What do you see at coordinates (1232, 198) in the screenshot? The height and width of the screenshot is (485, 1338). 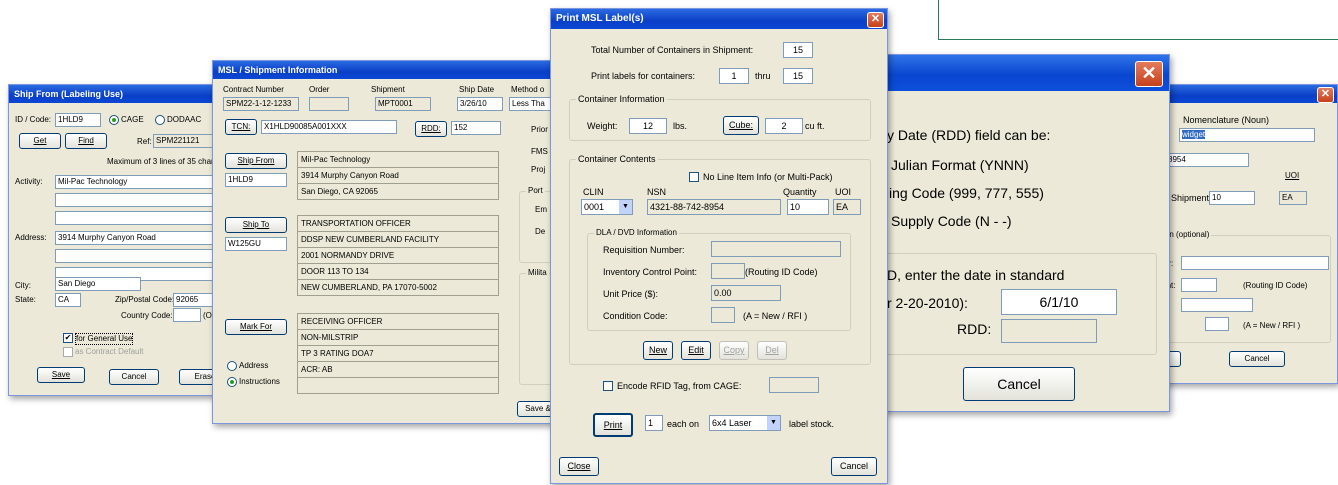 I see `shipment-qty-input: 10` at bounding box center [1232, 198].